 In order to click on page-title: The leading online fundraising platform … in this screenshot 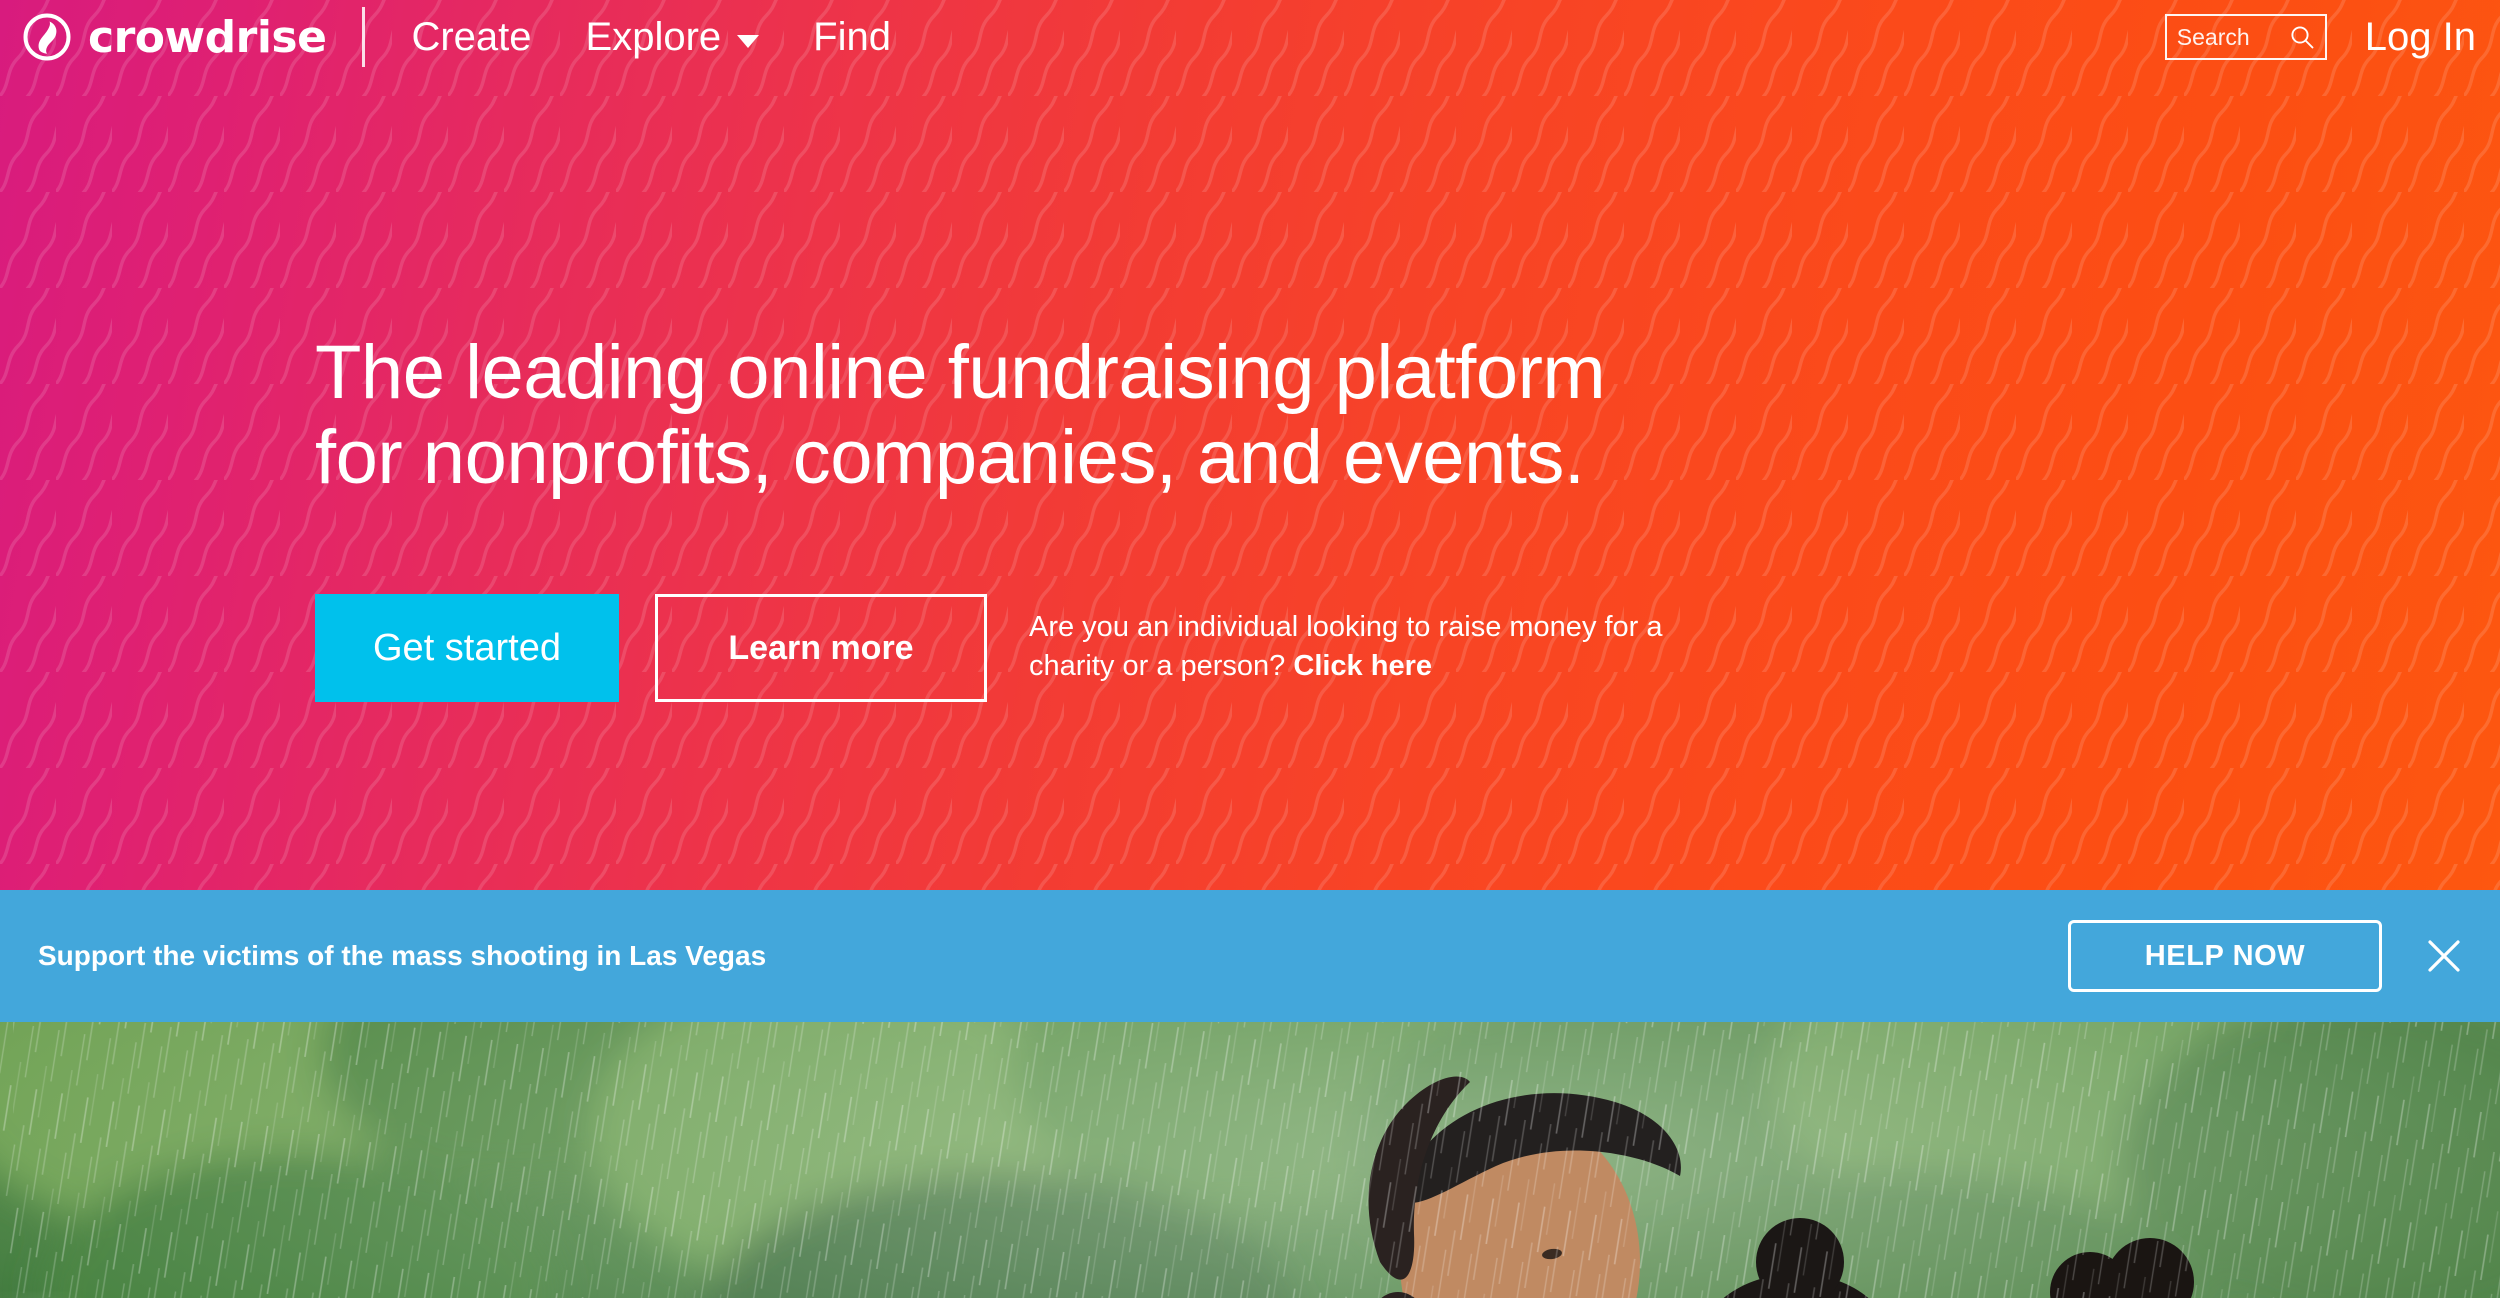, I will do `click(960, 415)`.